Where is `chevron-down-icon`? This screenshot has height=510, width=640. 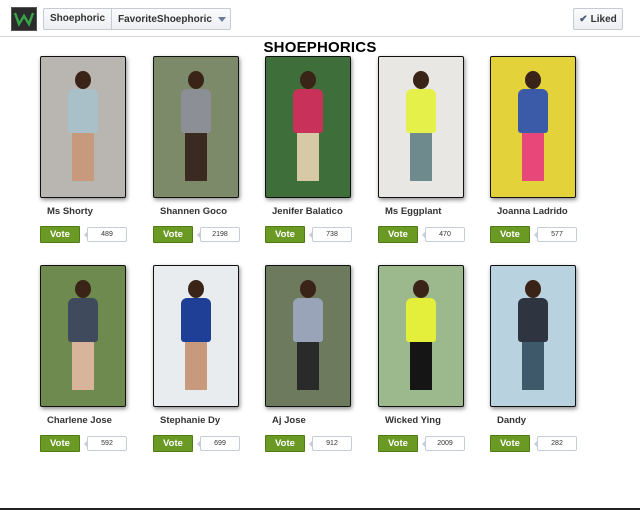 chevron-down-icon is located at coordinates (221, 19).